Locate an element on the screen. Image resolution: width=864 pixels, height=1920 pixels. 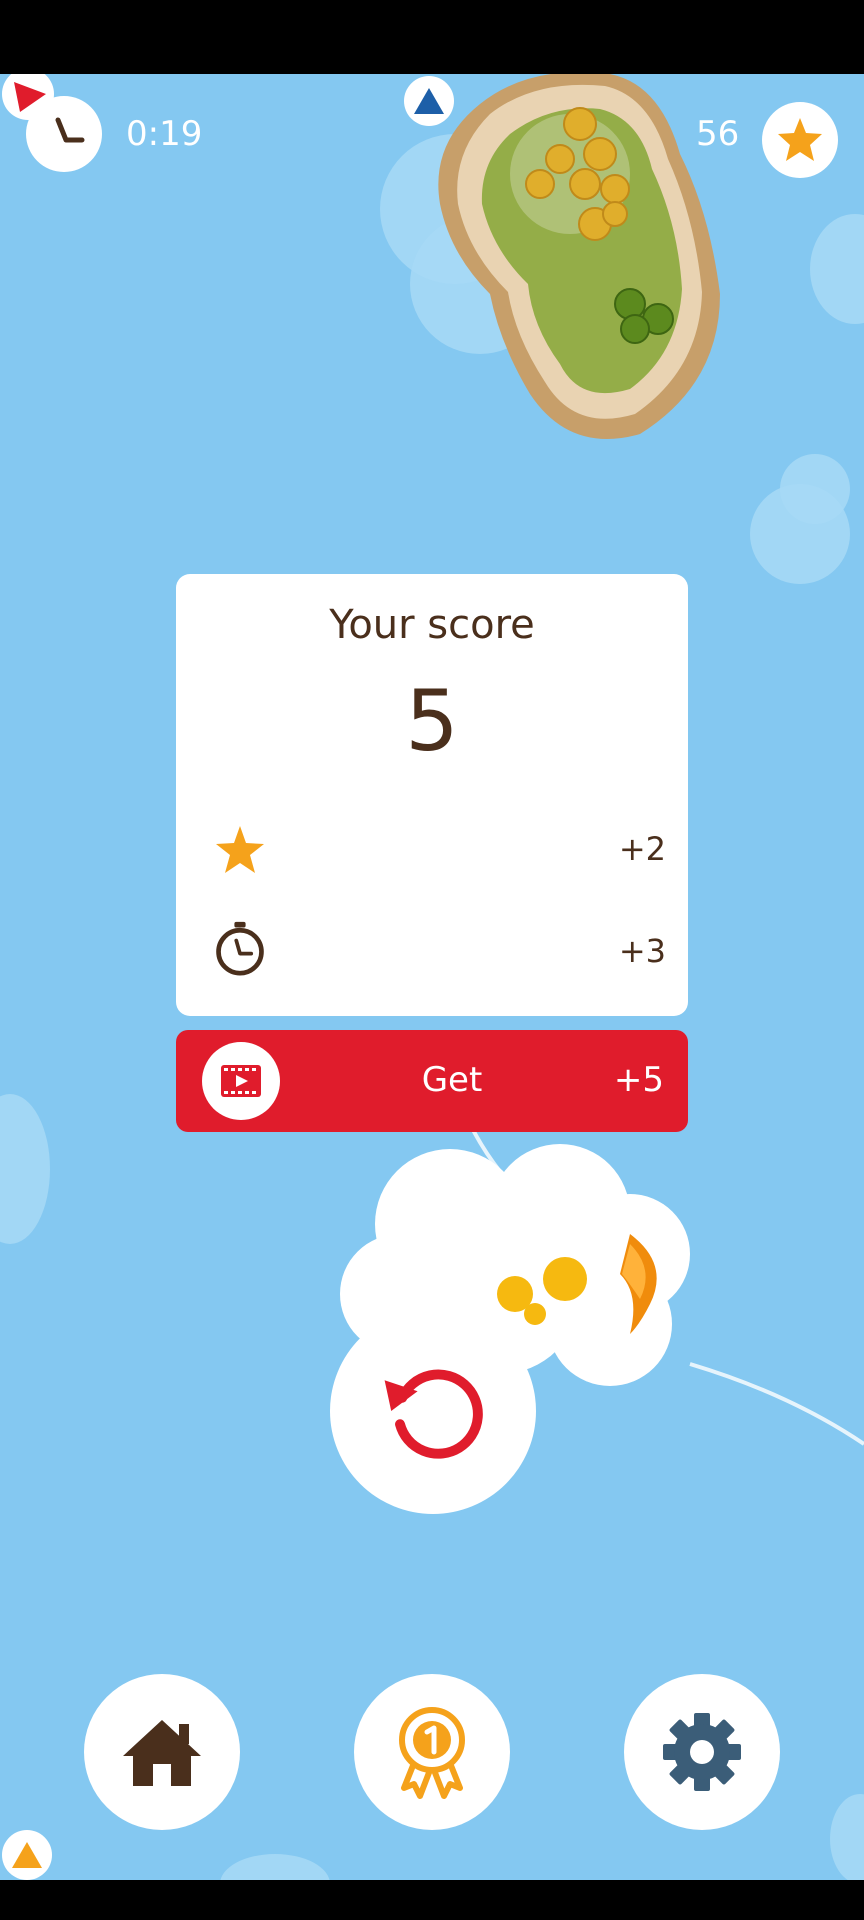
navigation-bar is located at coordinates (432, 1900).